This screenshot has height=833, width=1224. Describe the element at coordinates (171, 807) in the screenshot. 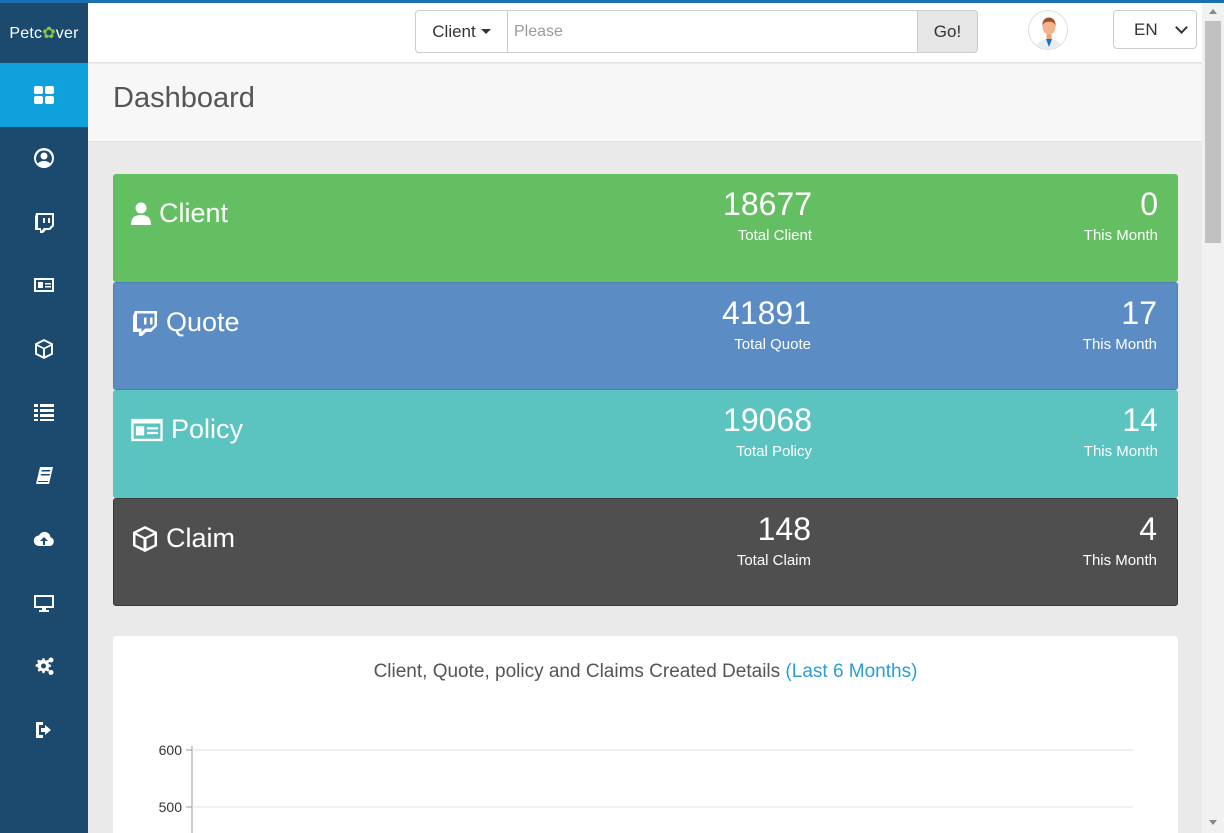

I see `y-tick-label: 500` at that location.